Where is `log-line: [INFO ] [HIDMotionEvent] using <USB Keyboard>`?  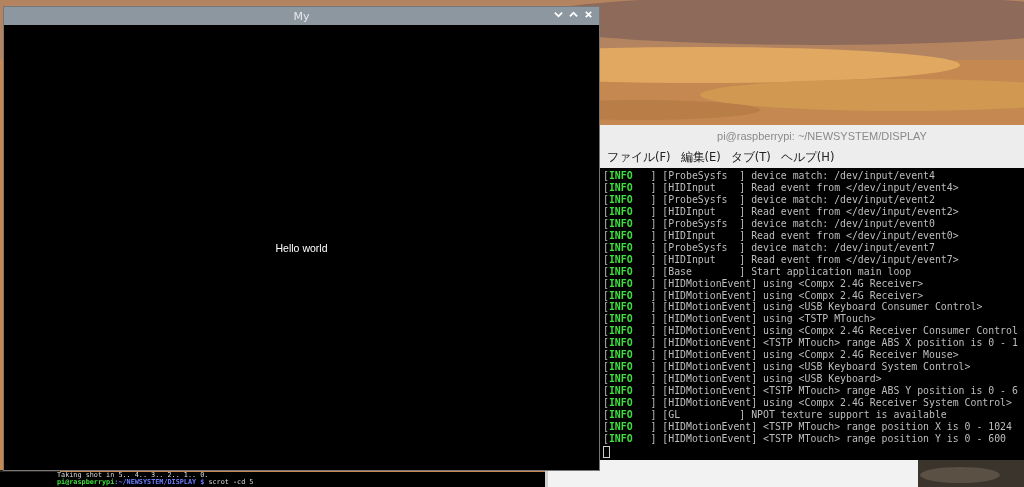
log-line: [INFO ] [HIDMotionEvent] using <USB Keyboard> is located at coordinates (742, 379).